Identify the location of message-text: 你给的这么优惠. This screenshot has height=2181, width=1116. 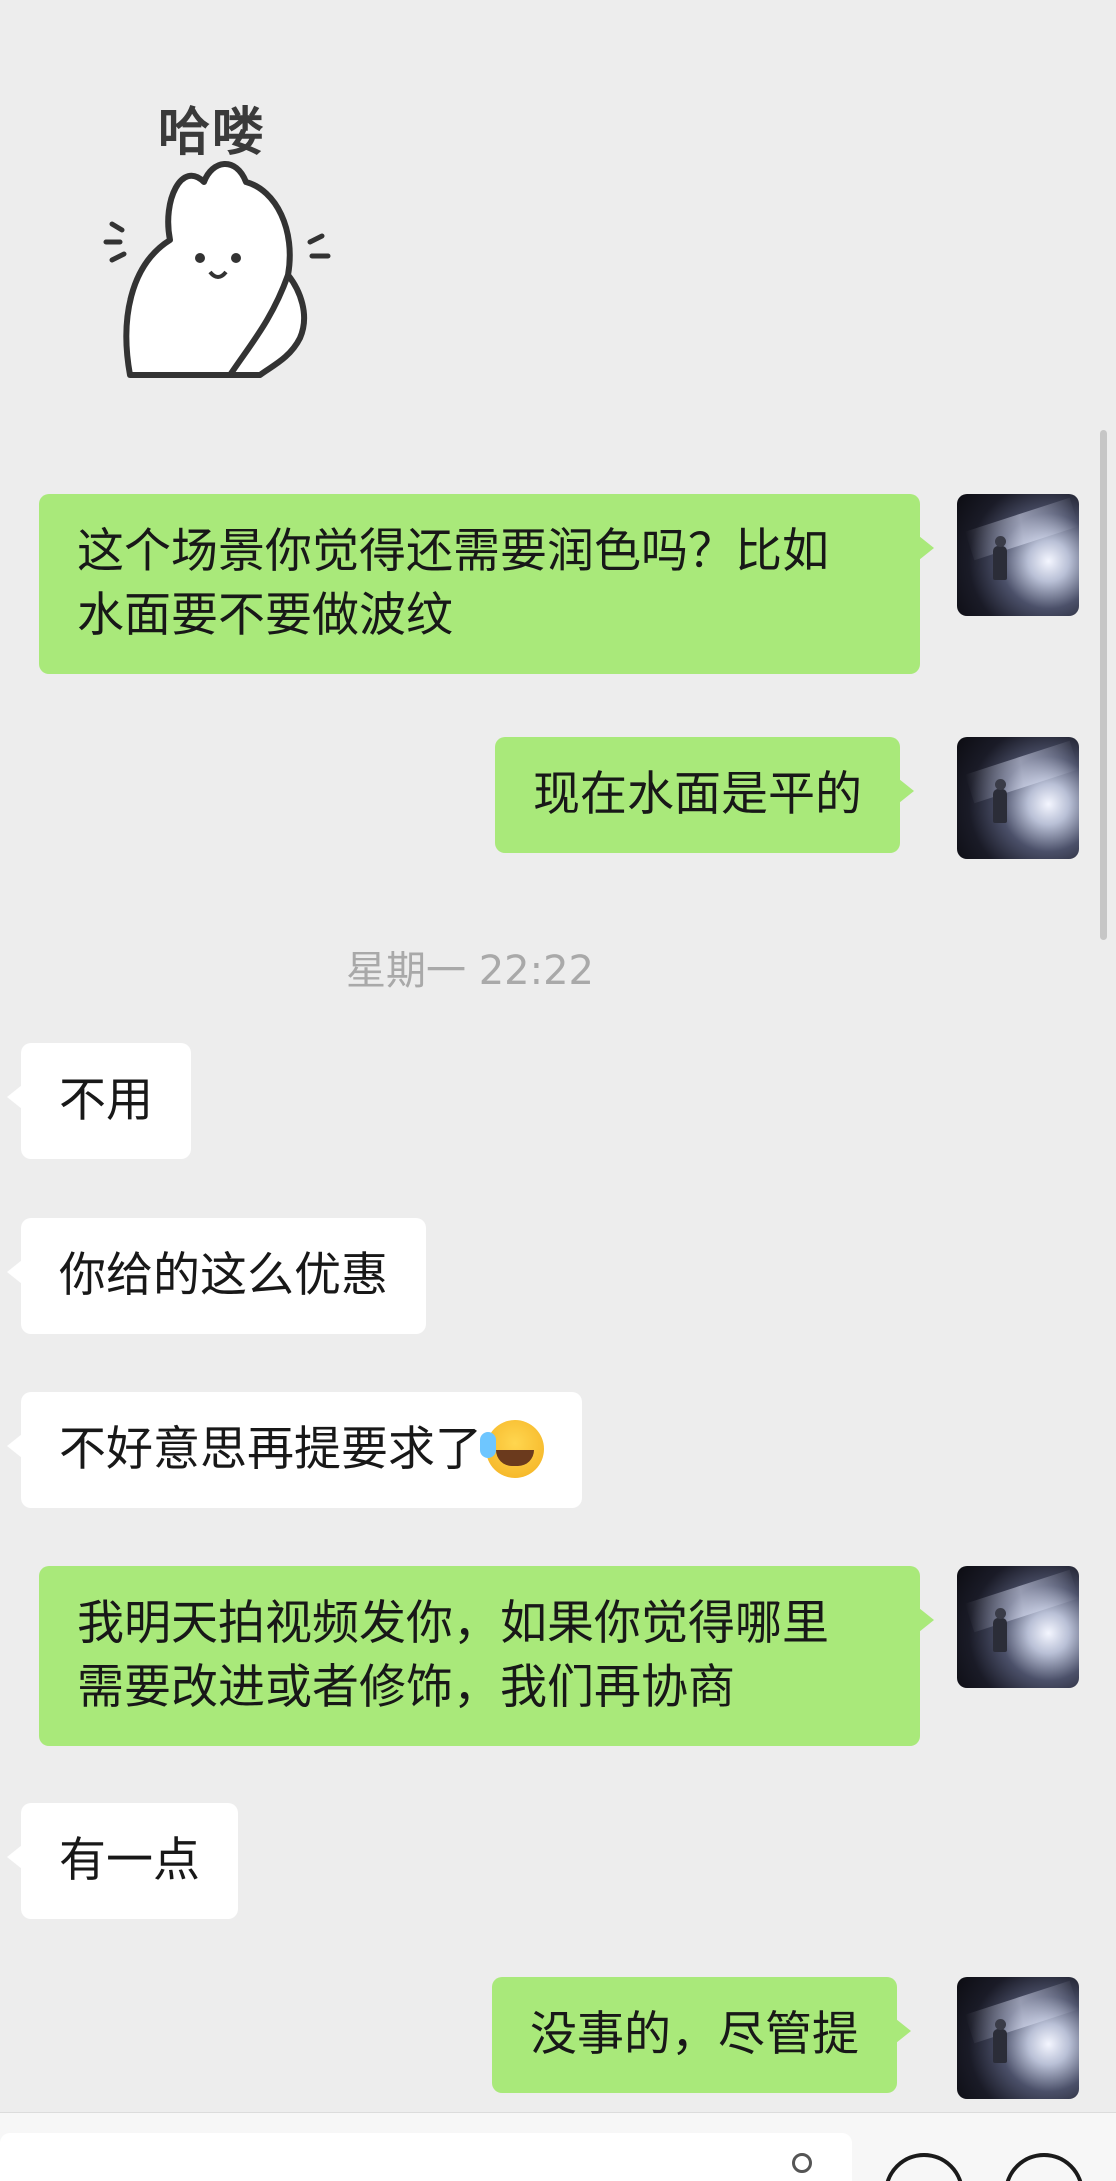
(223, 1275).